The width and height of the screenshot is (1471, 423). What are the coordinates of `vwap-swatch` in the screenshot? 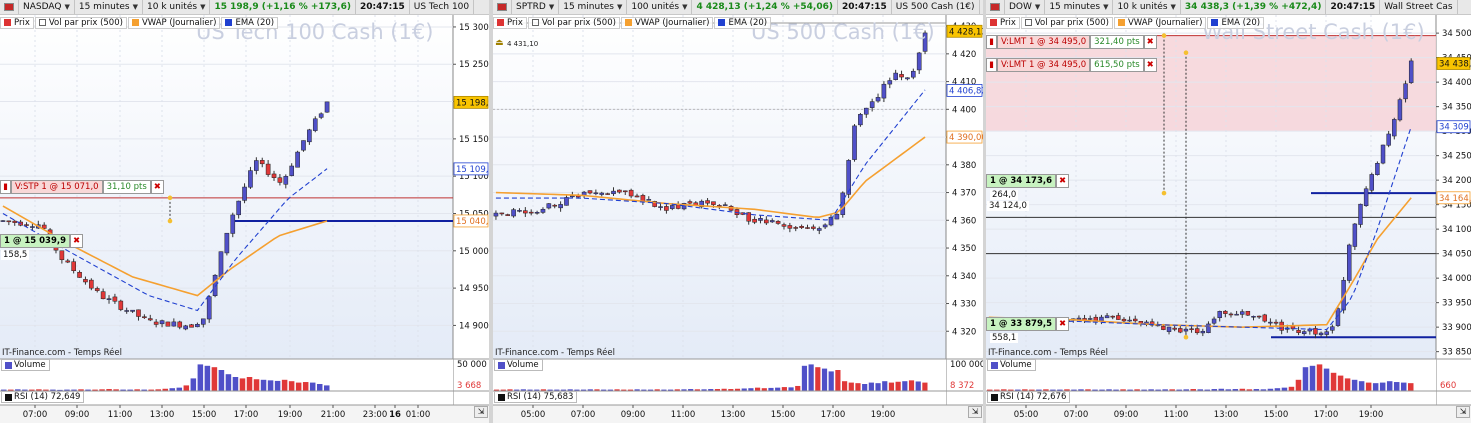 It's located at (1121, 22).